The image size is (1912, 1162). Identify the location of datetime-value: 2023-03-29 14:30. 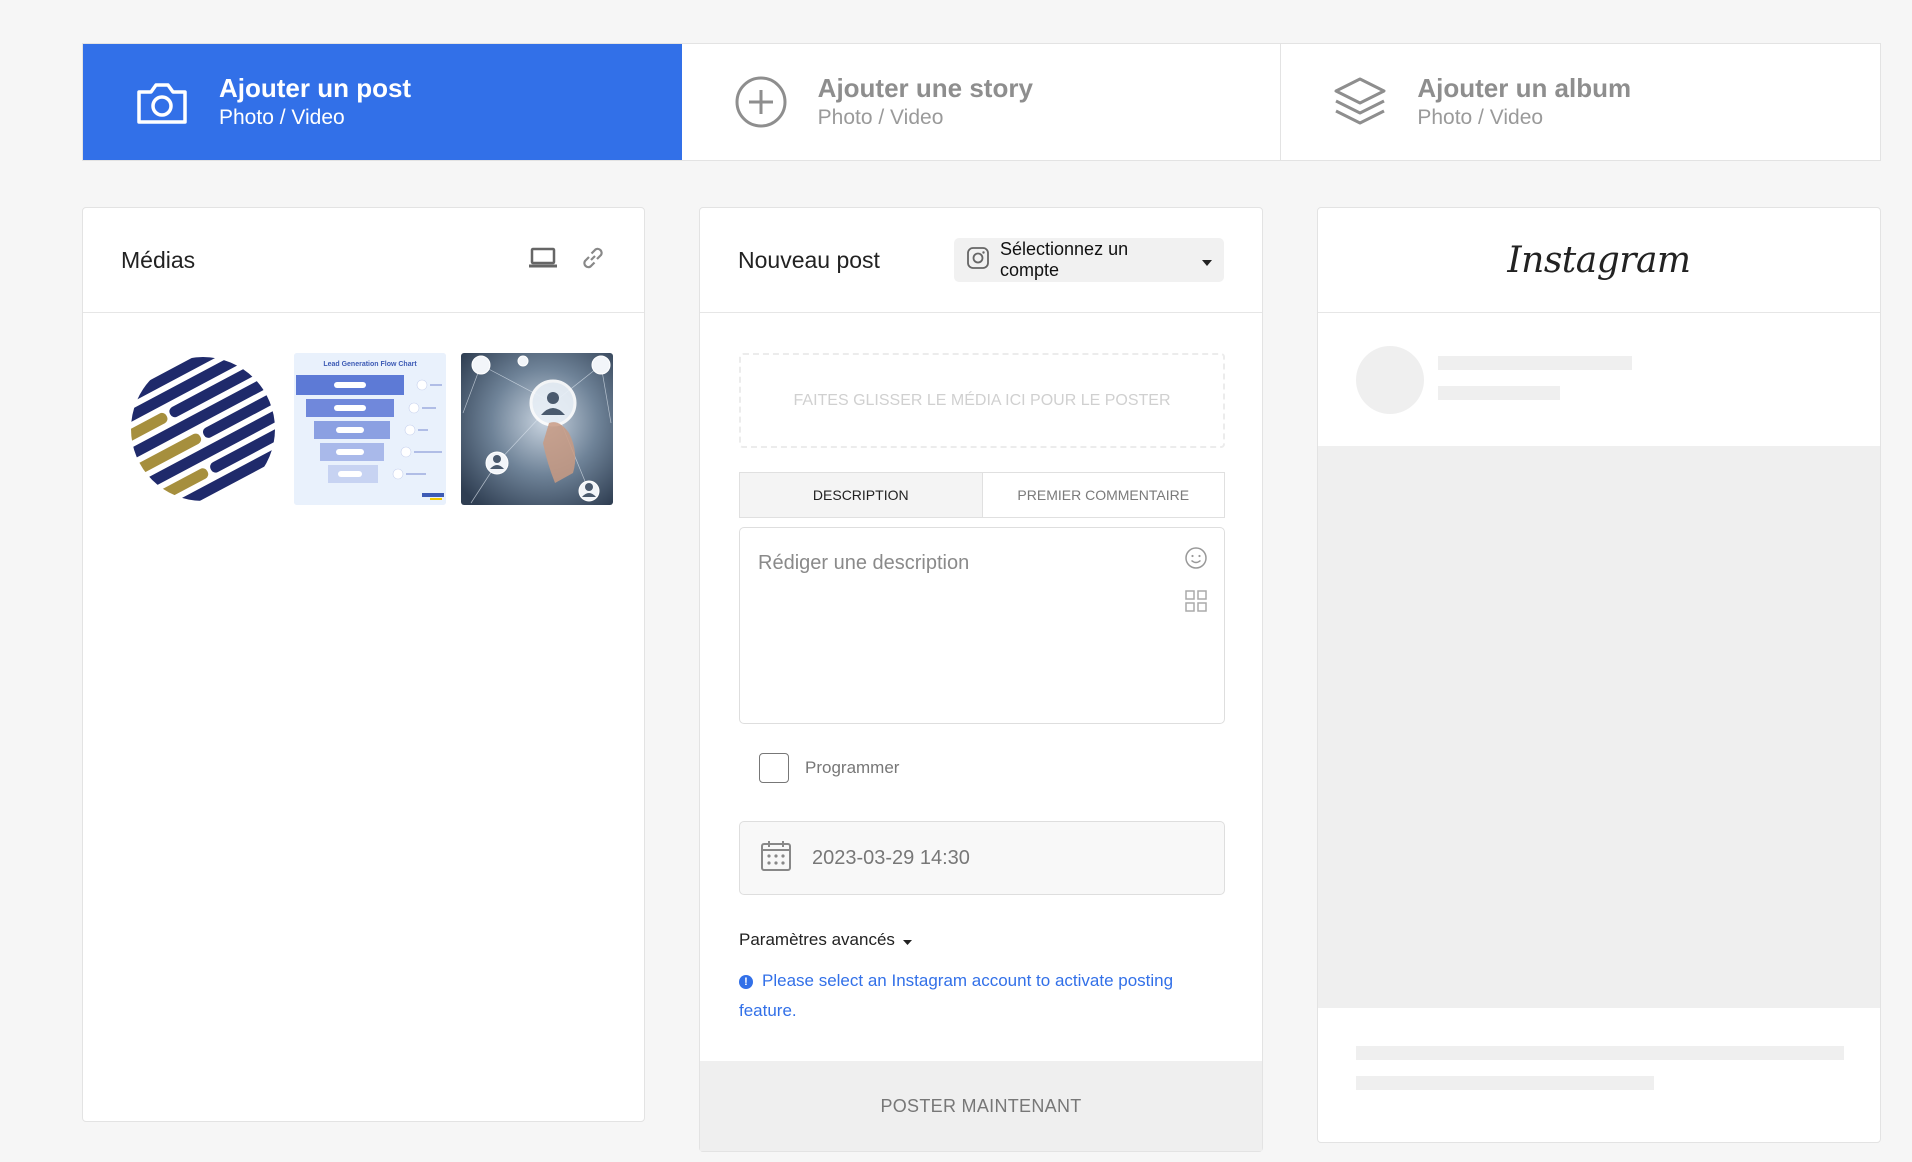
(891, 857).